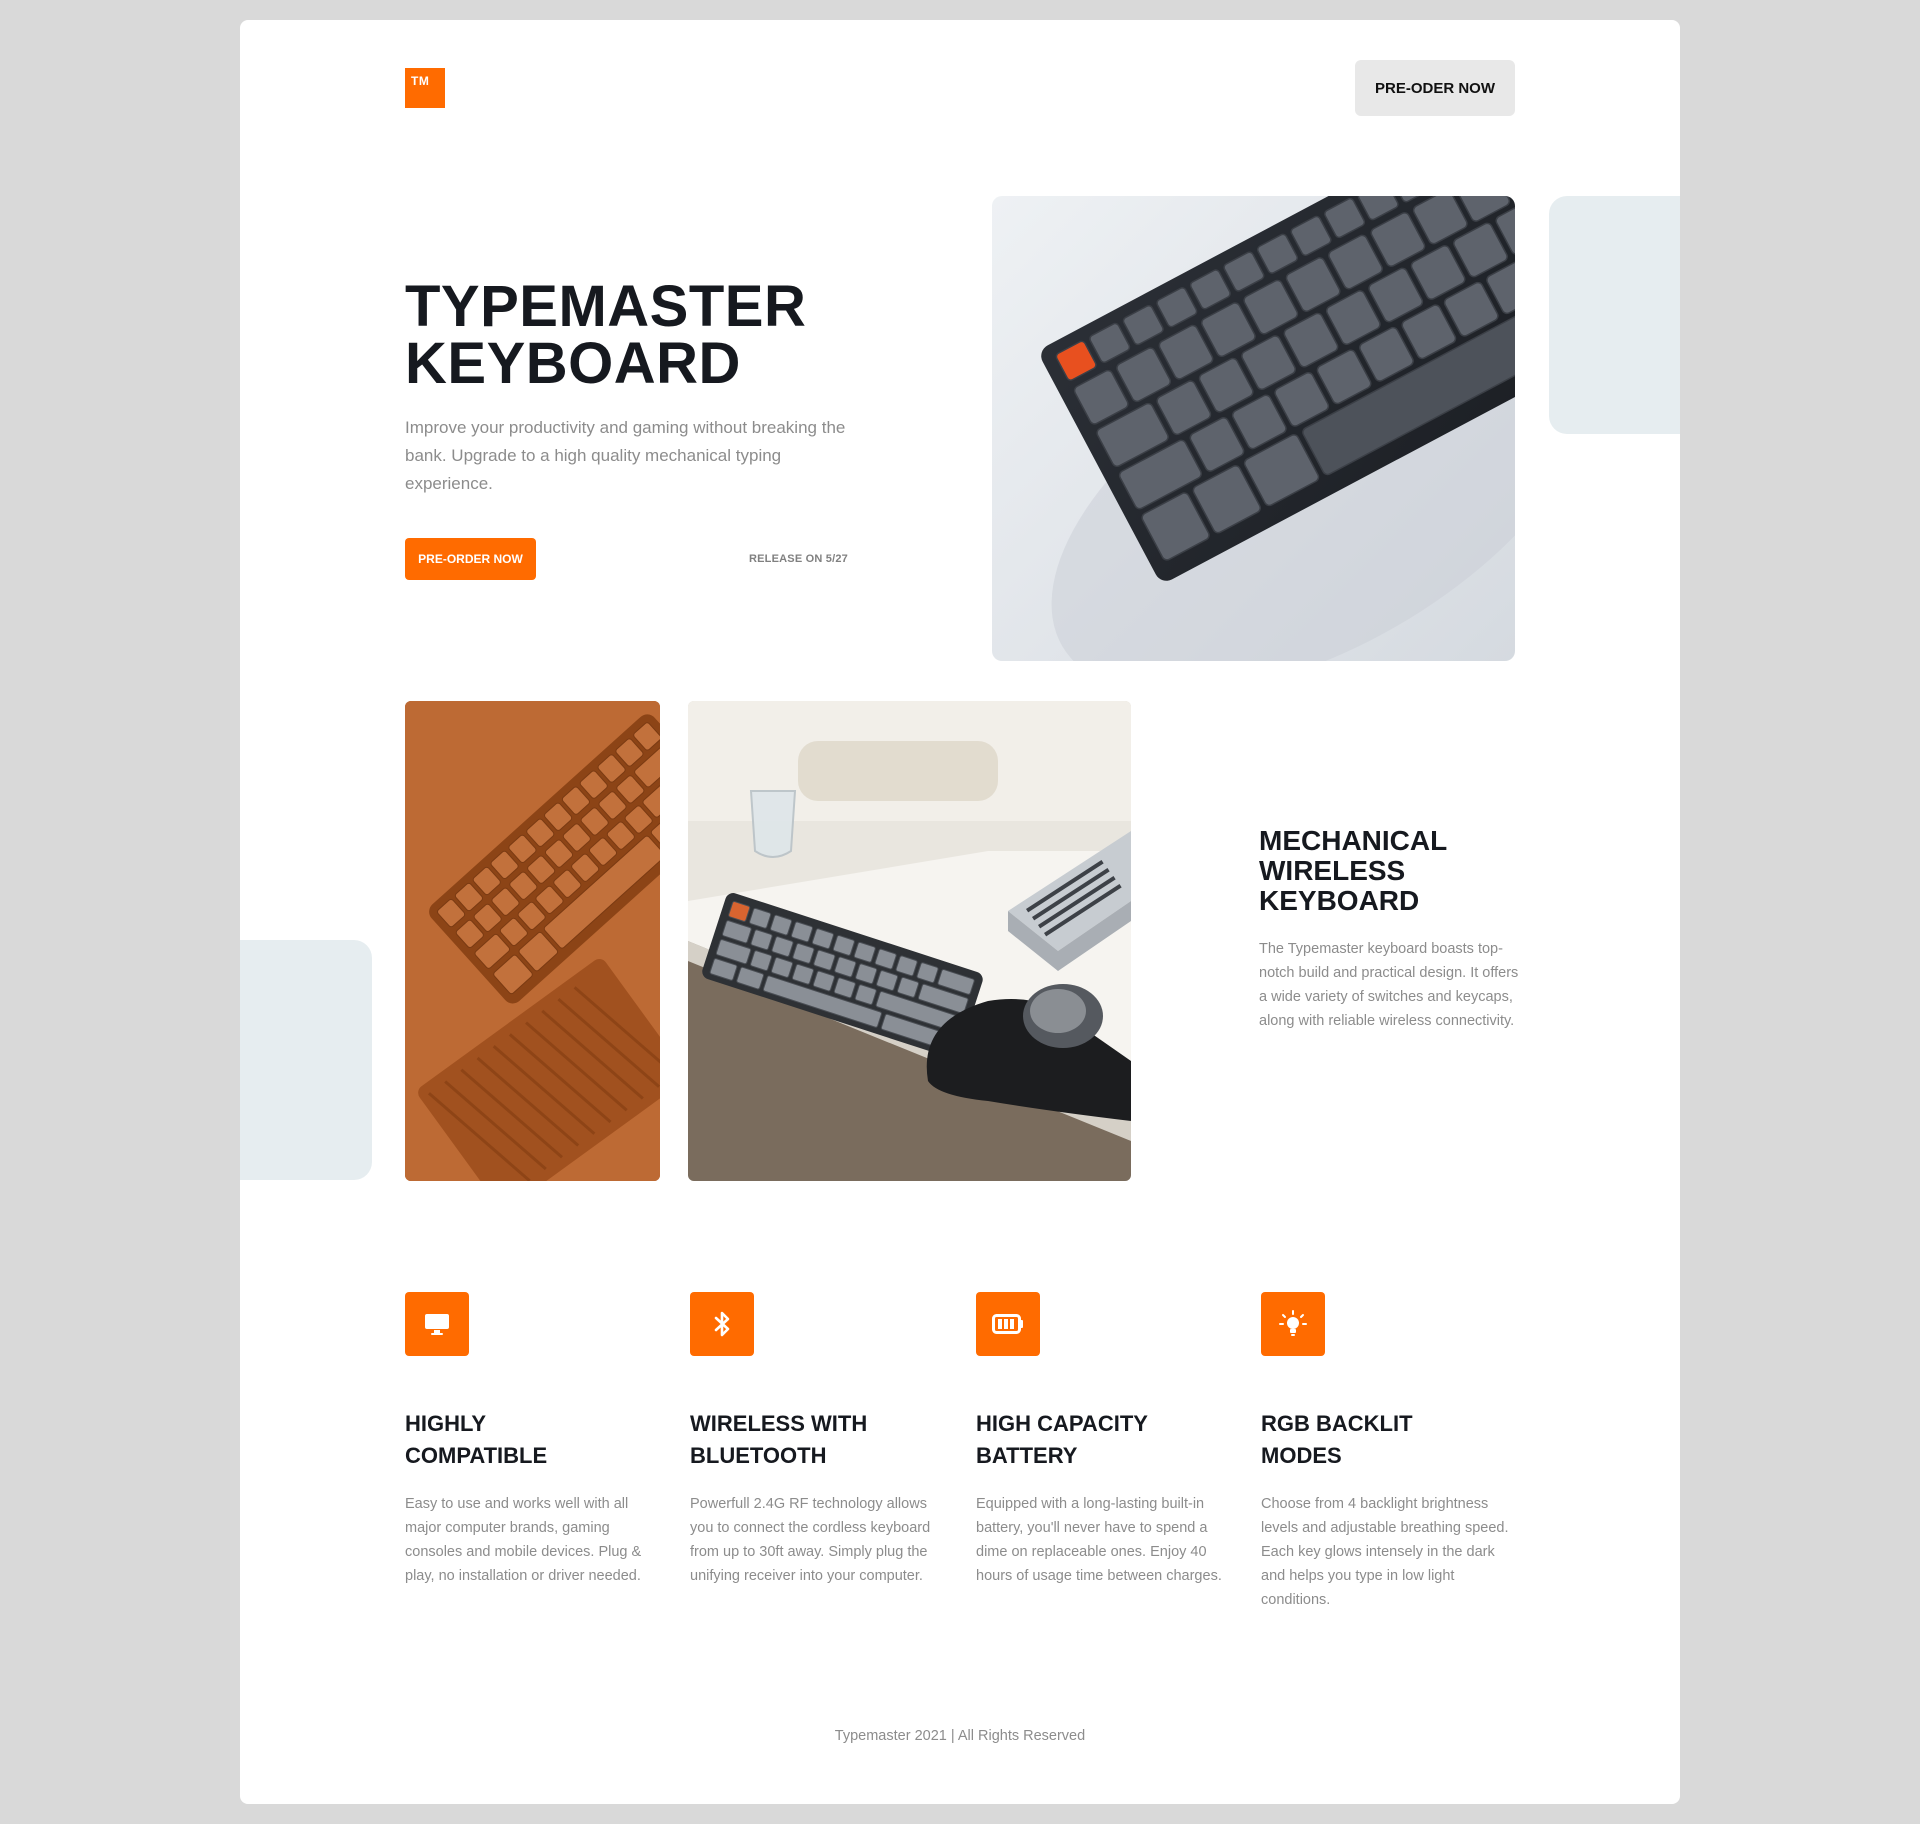 This screenshot has height=1824, width=1920. What do you see at coordinates (1435, 88) in the screenshot?
I see `header-preorder-button: PRE-ODER NOW` at bounding box center [1435, 88].